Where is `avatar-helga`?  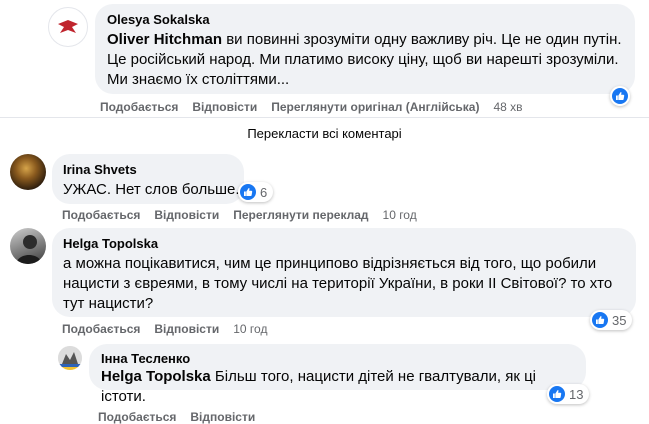
avatar-helga is located at coordinates (28, 246).